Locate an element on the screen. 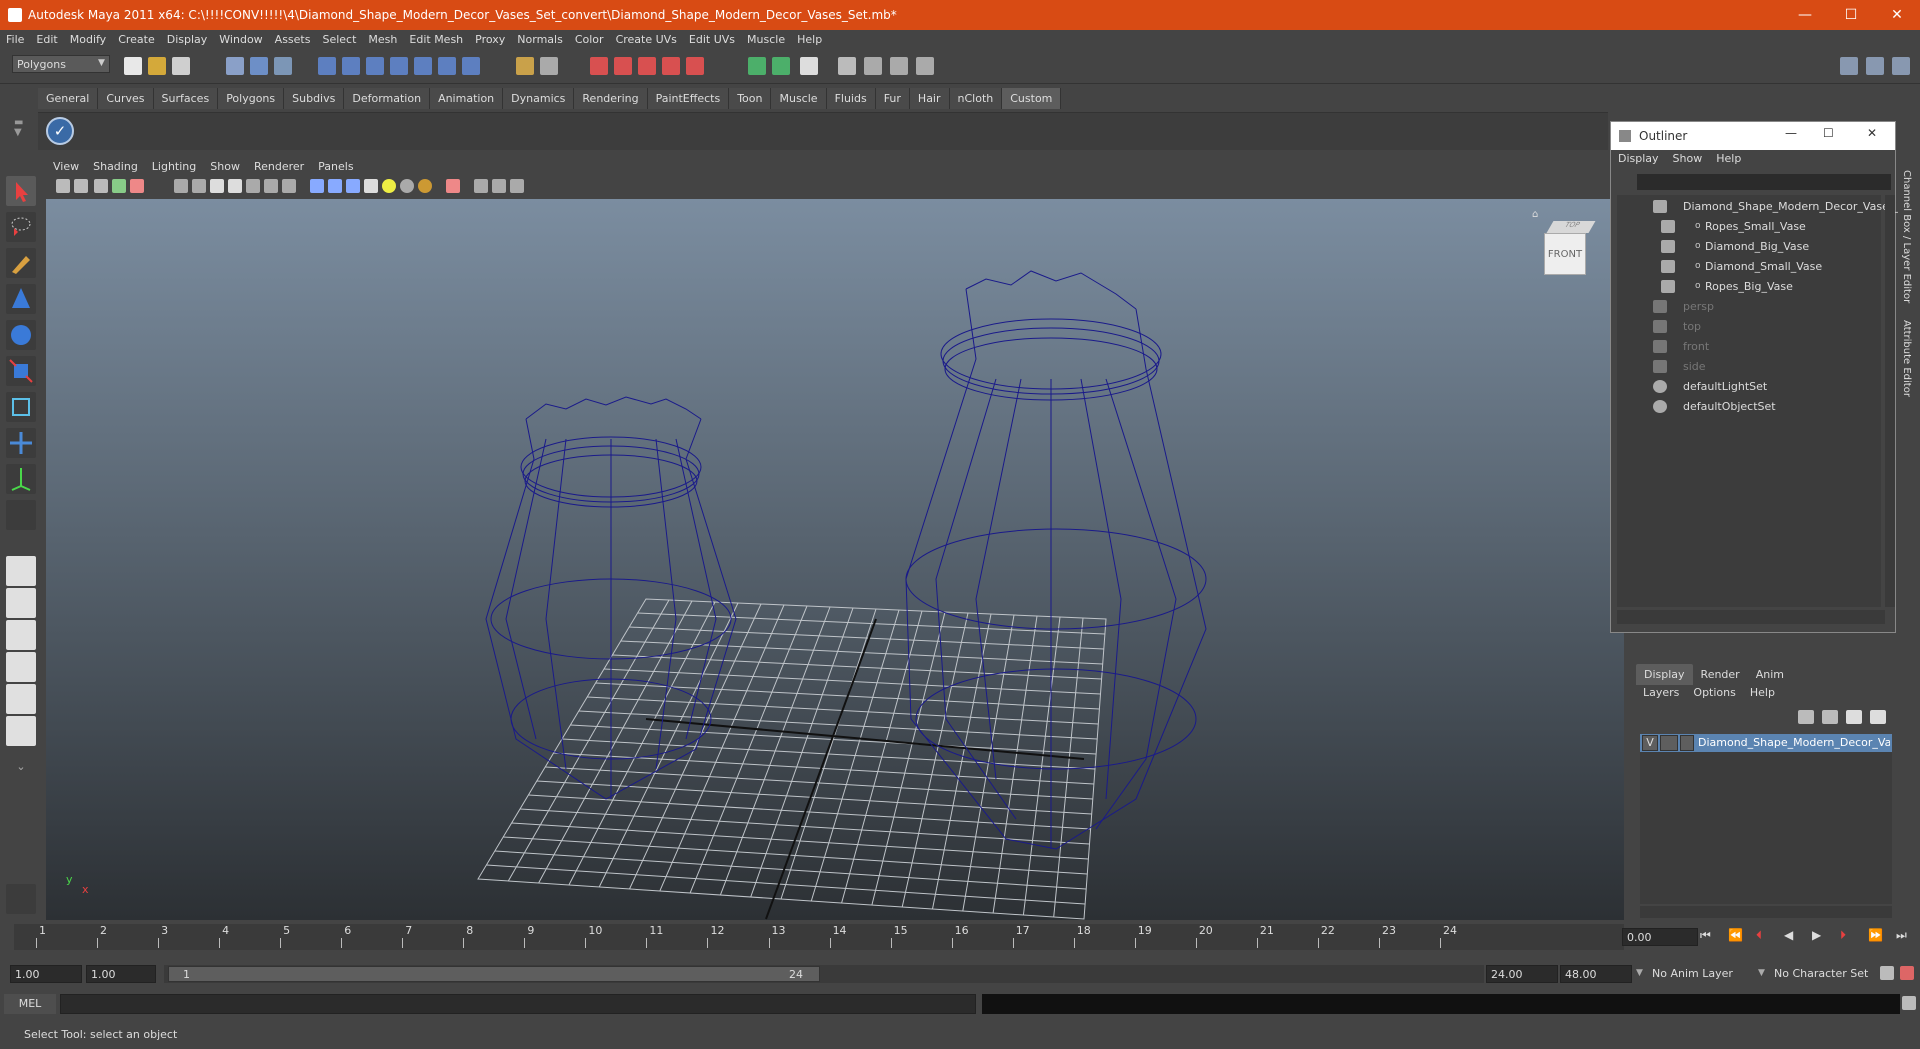 This screenshot has height=1049, width=1920. hypershade-layout-icon is located at coordinates (21, 699).